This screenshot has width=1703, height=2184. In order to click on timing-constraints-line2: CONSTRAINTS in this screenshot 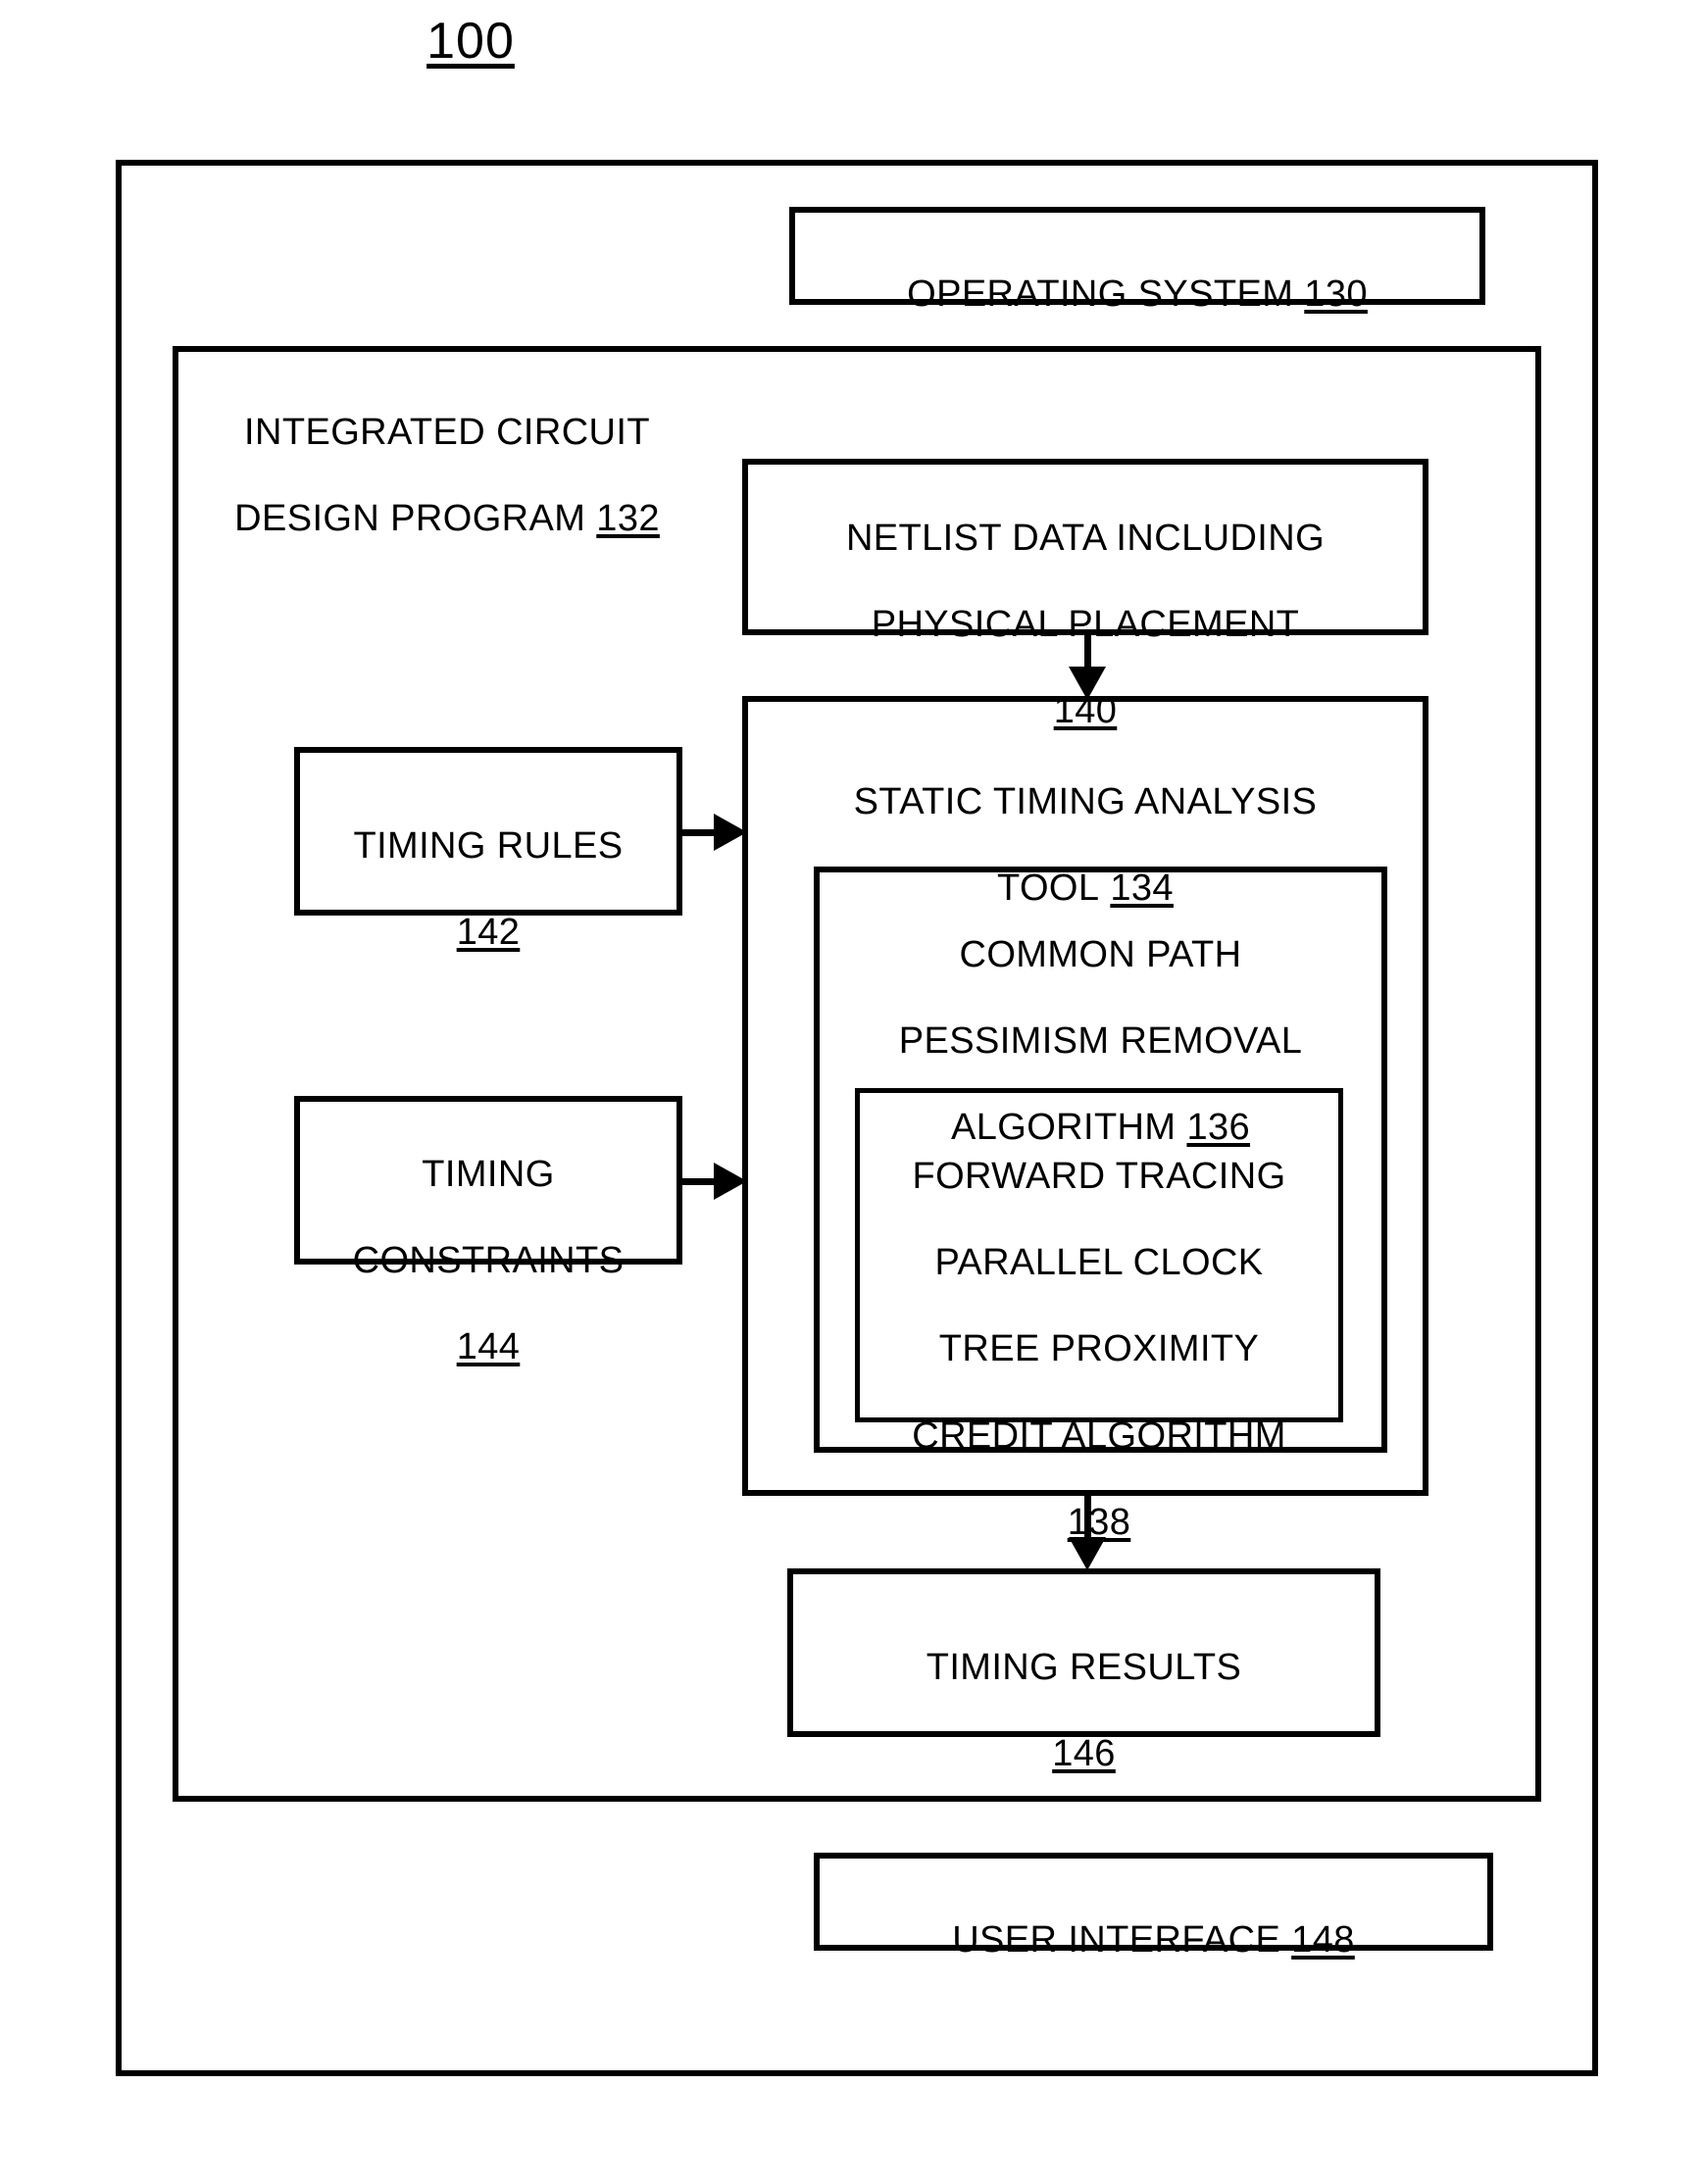, I will do `click(488, 1261)`.